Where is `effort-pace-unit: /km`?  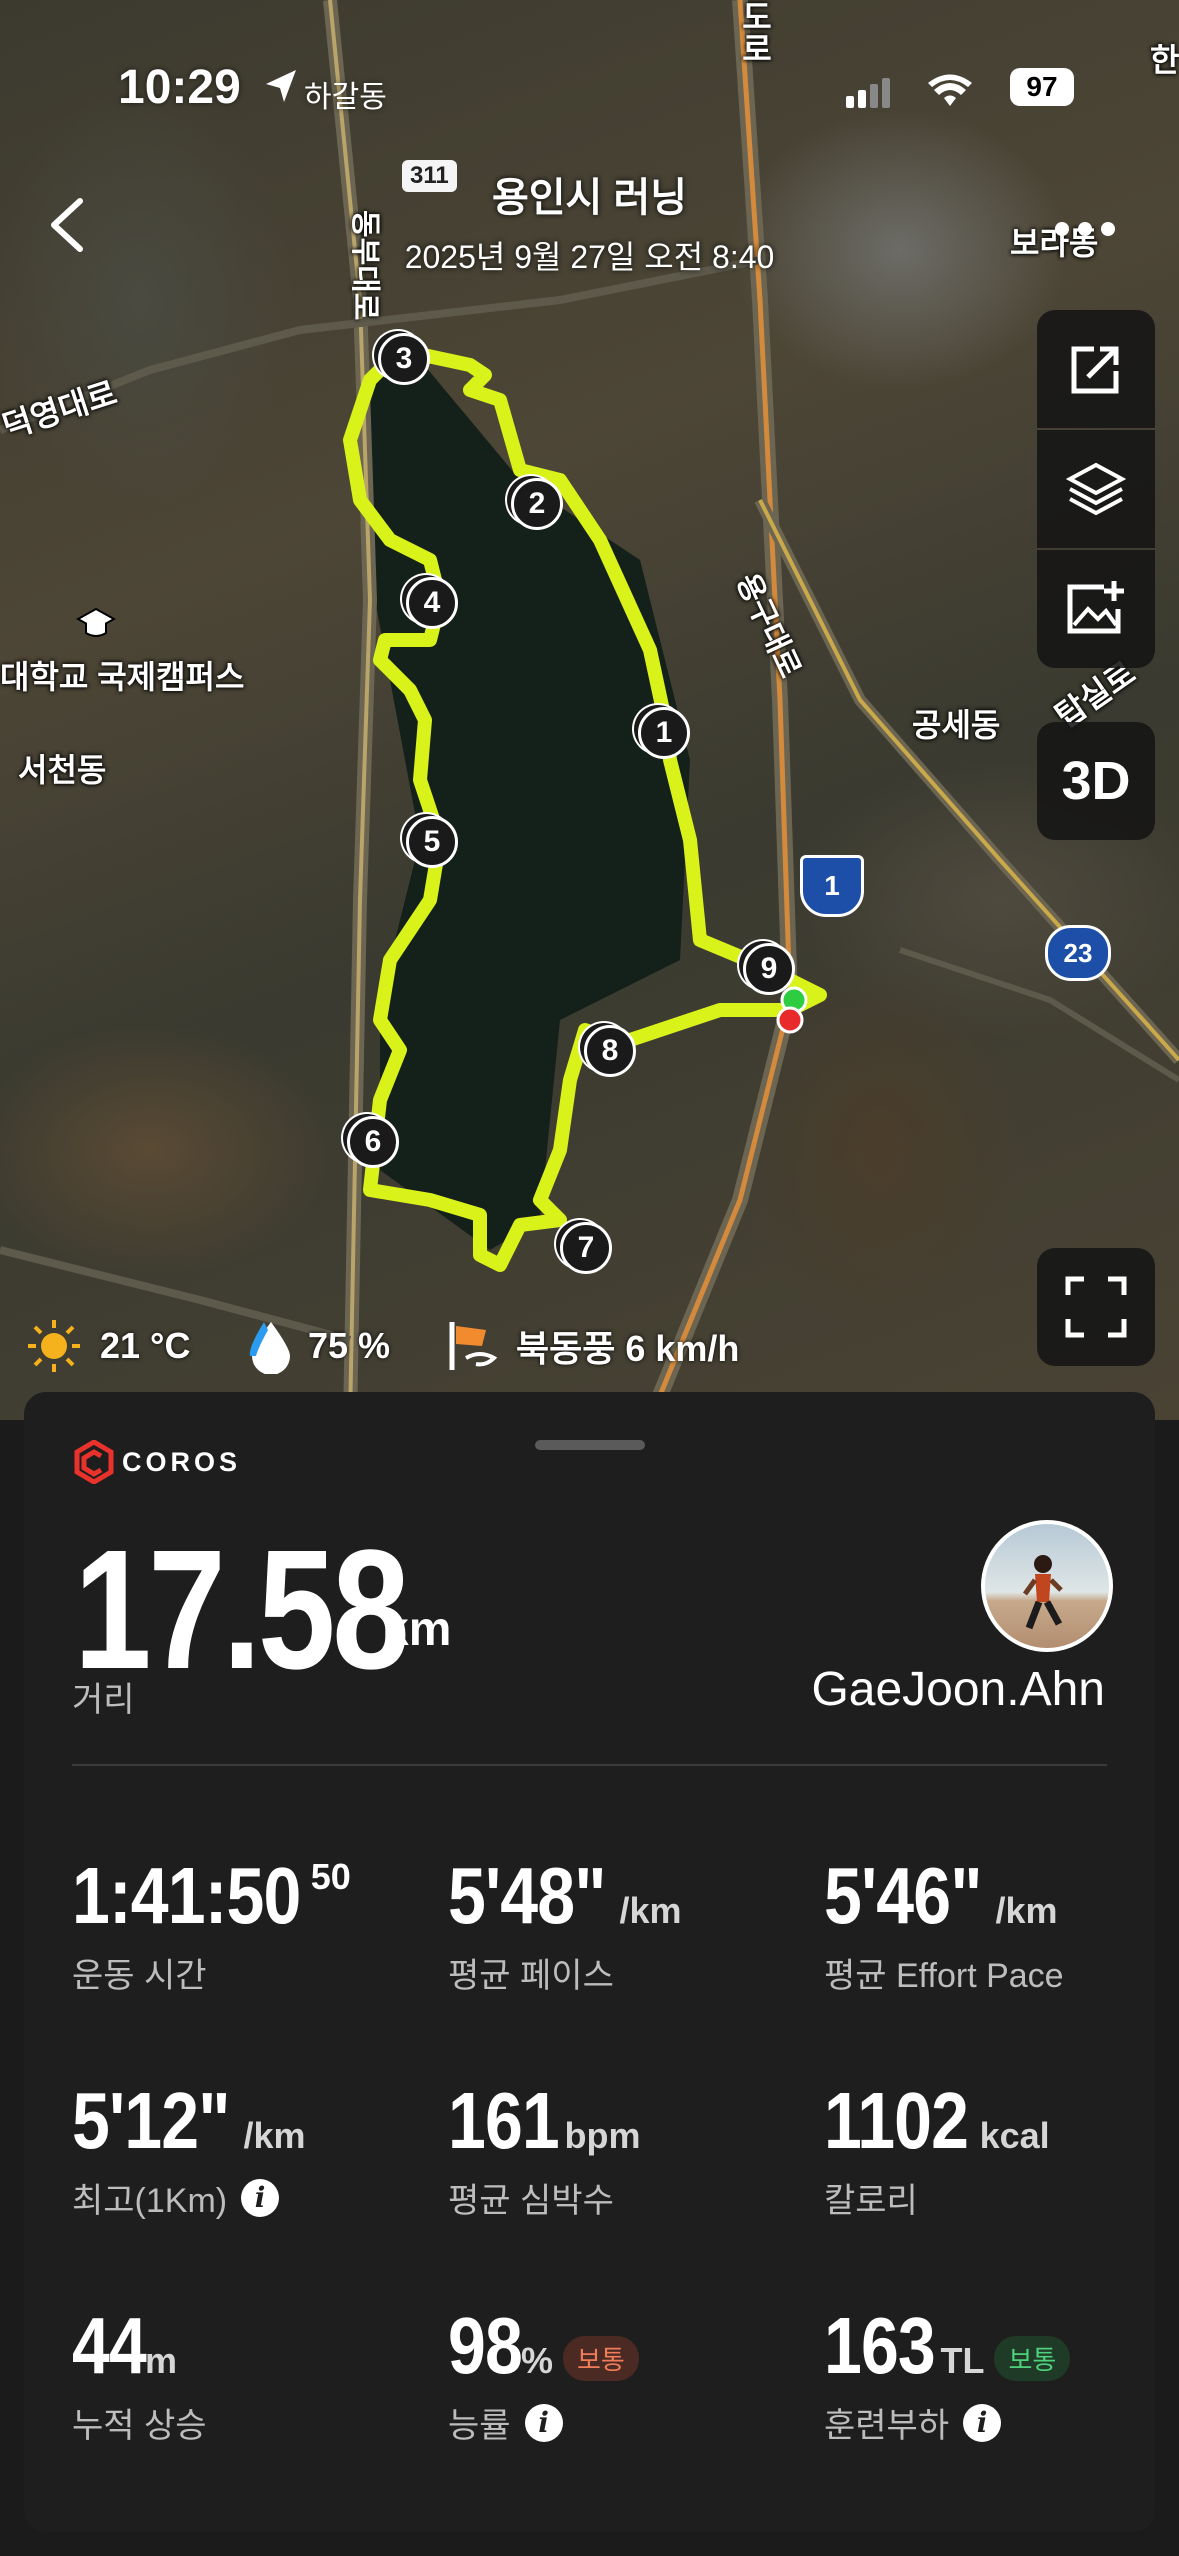
effort-pace-unit: /km is located at coordinates (1026, 1910).